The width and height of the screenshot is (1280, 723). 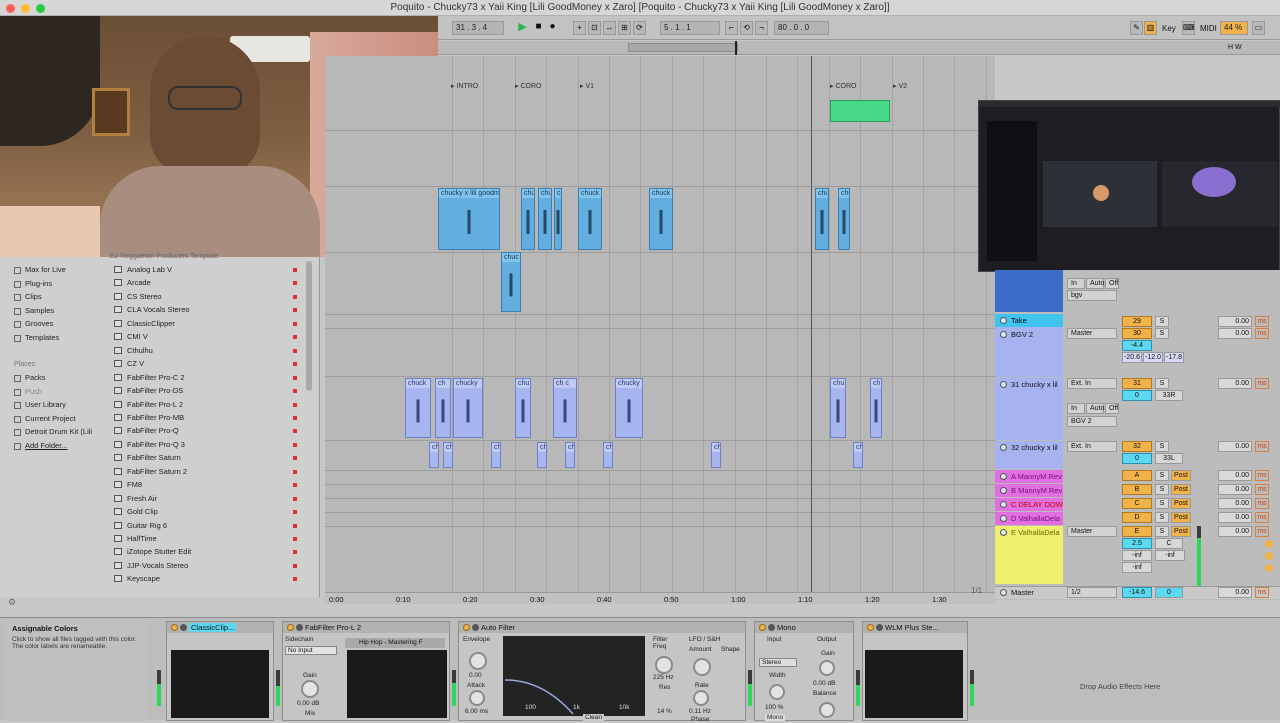 I want to click on track-name-31: 31 chucky x lil, so click(x=1030, y=384).